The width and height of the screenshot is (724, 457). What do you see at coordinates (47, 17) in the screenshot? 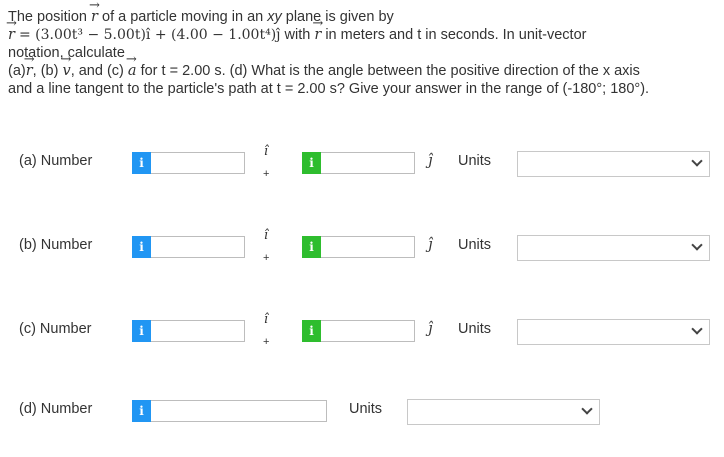
I see `problem-text: The position` at bounding box center [47, 17].